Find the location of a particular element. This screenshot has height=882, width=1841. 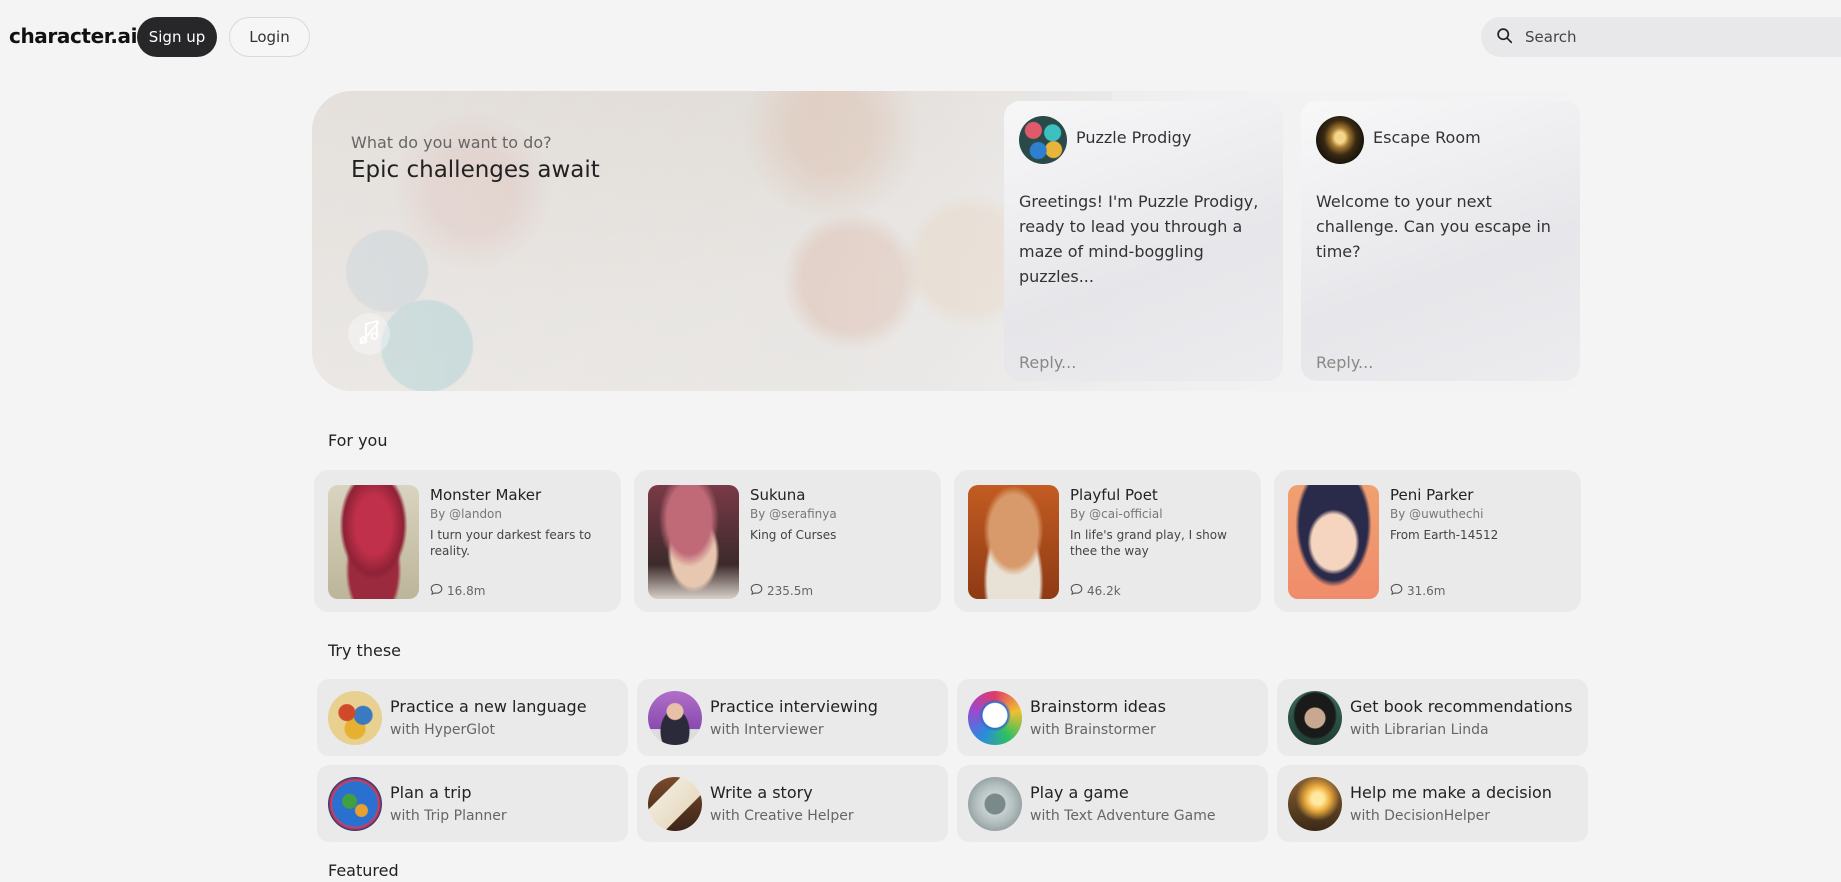

character-author: By @cai-official is located at coordinates (1116, 514).